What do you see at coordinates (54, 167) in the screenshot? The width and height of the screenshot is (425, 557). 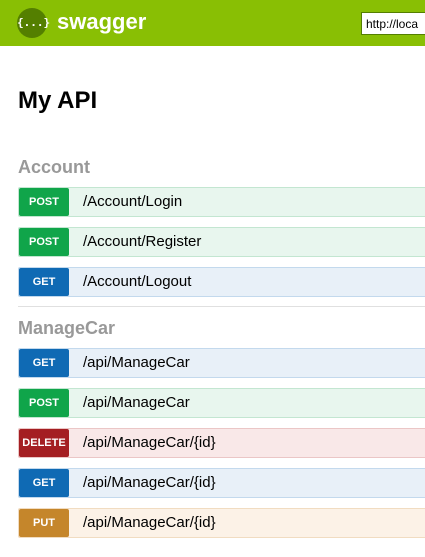 I see `section-title-account: Account` at bounding box center [54, 167].